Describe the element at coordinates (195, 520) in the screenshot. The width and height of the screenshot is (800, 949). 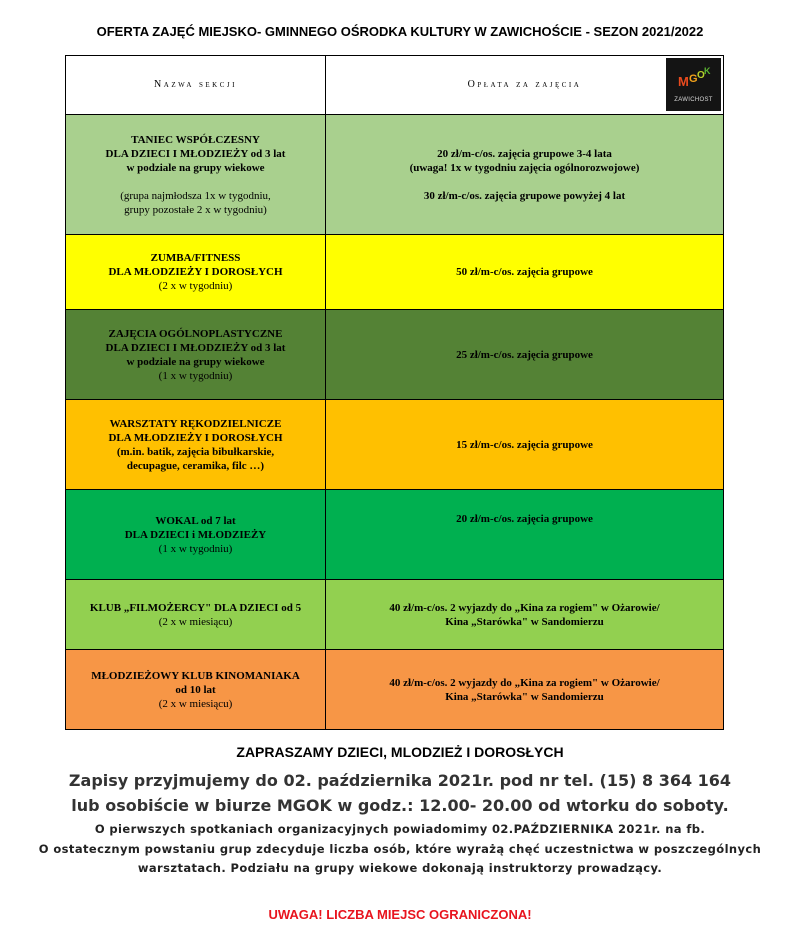
I see `section-name-line: WOKAL od 7 lat` at that location.